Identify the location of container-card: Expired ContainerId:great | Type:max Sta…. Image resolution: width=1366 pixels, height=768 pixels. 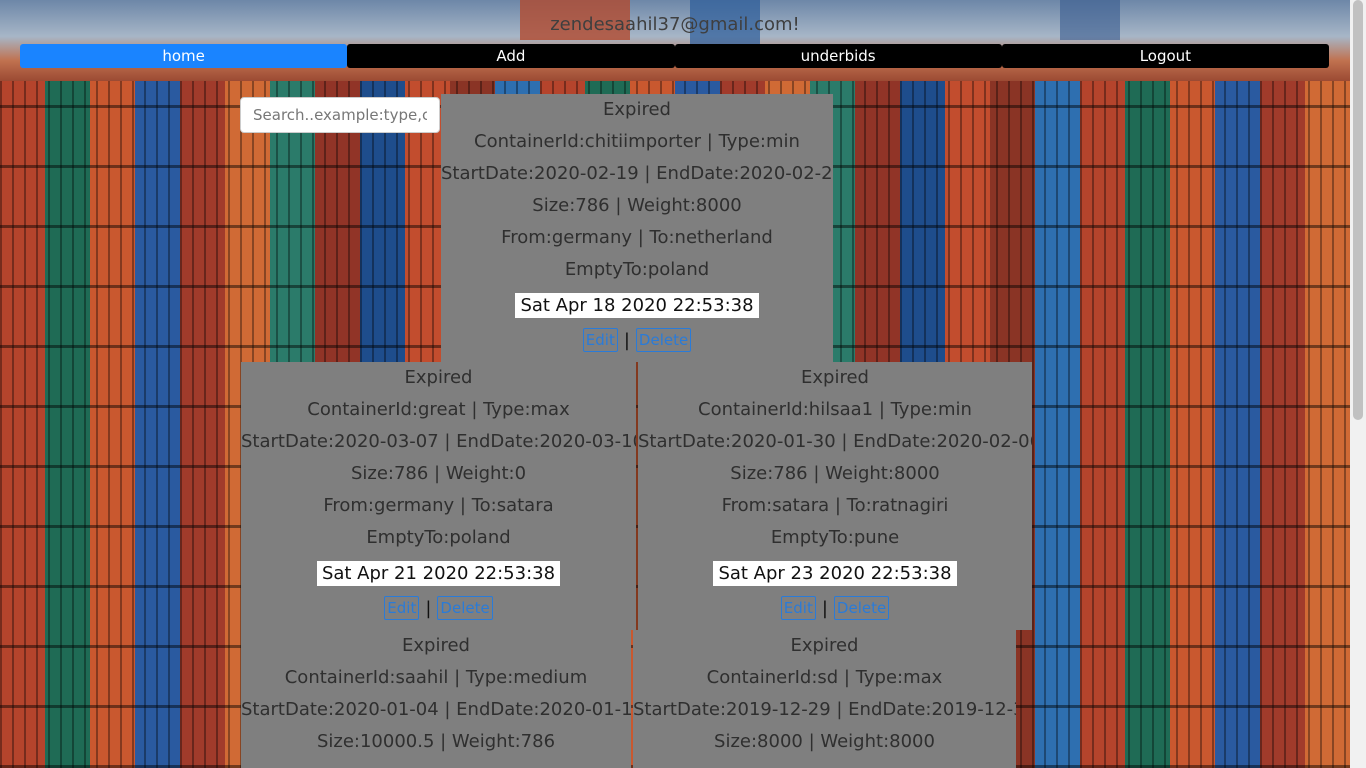
(438, 496).